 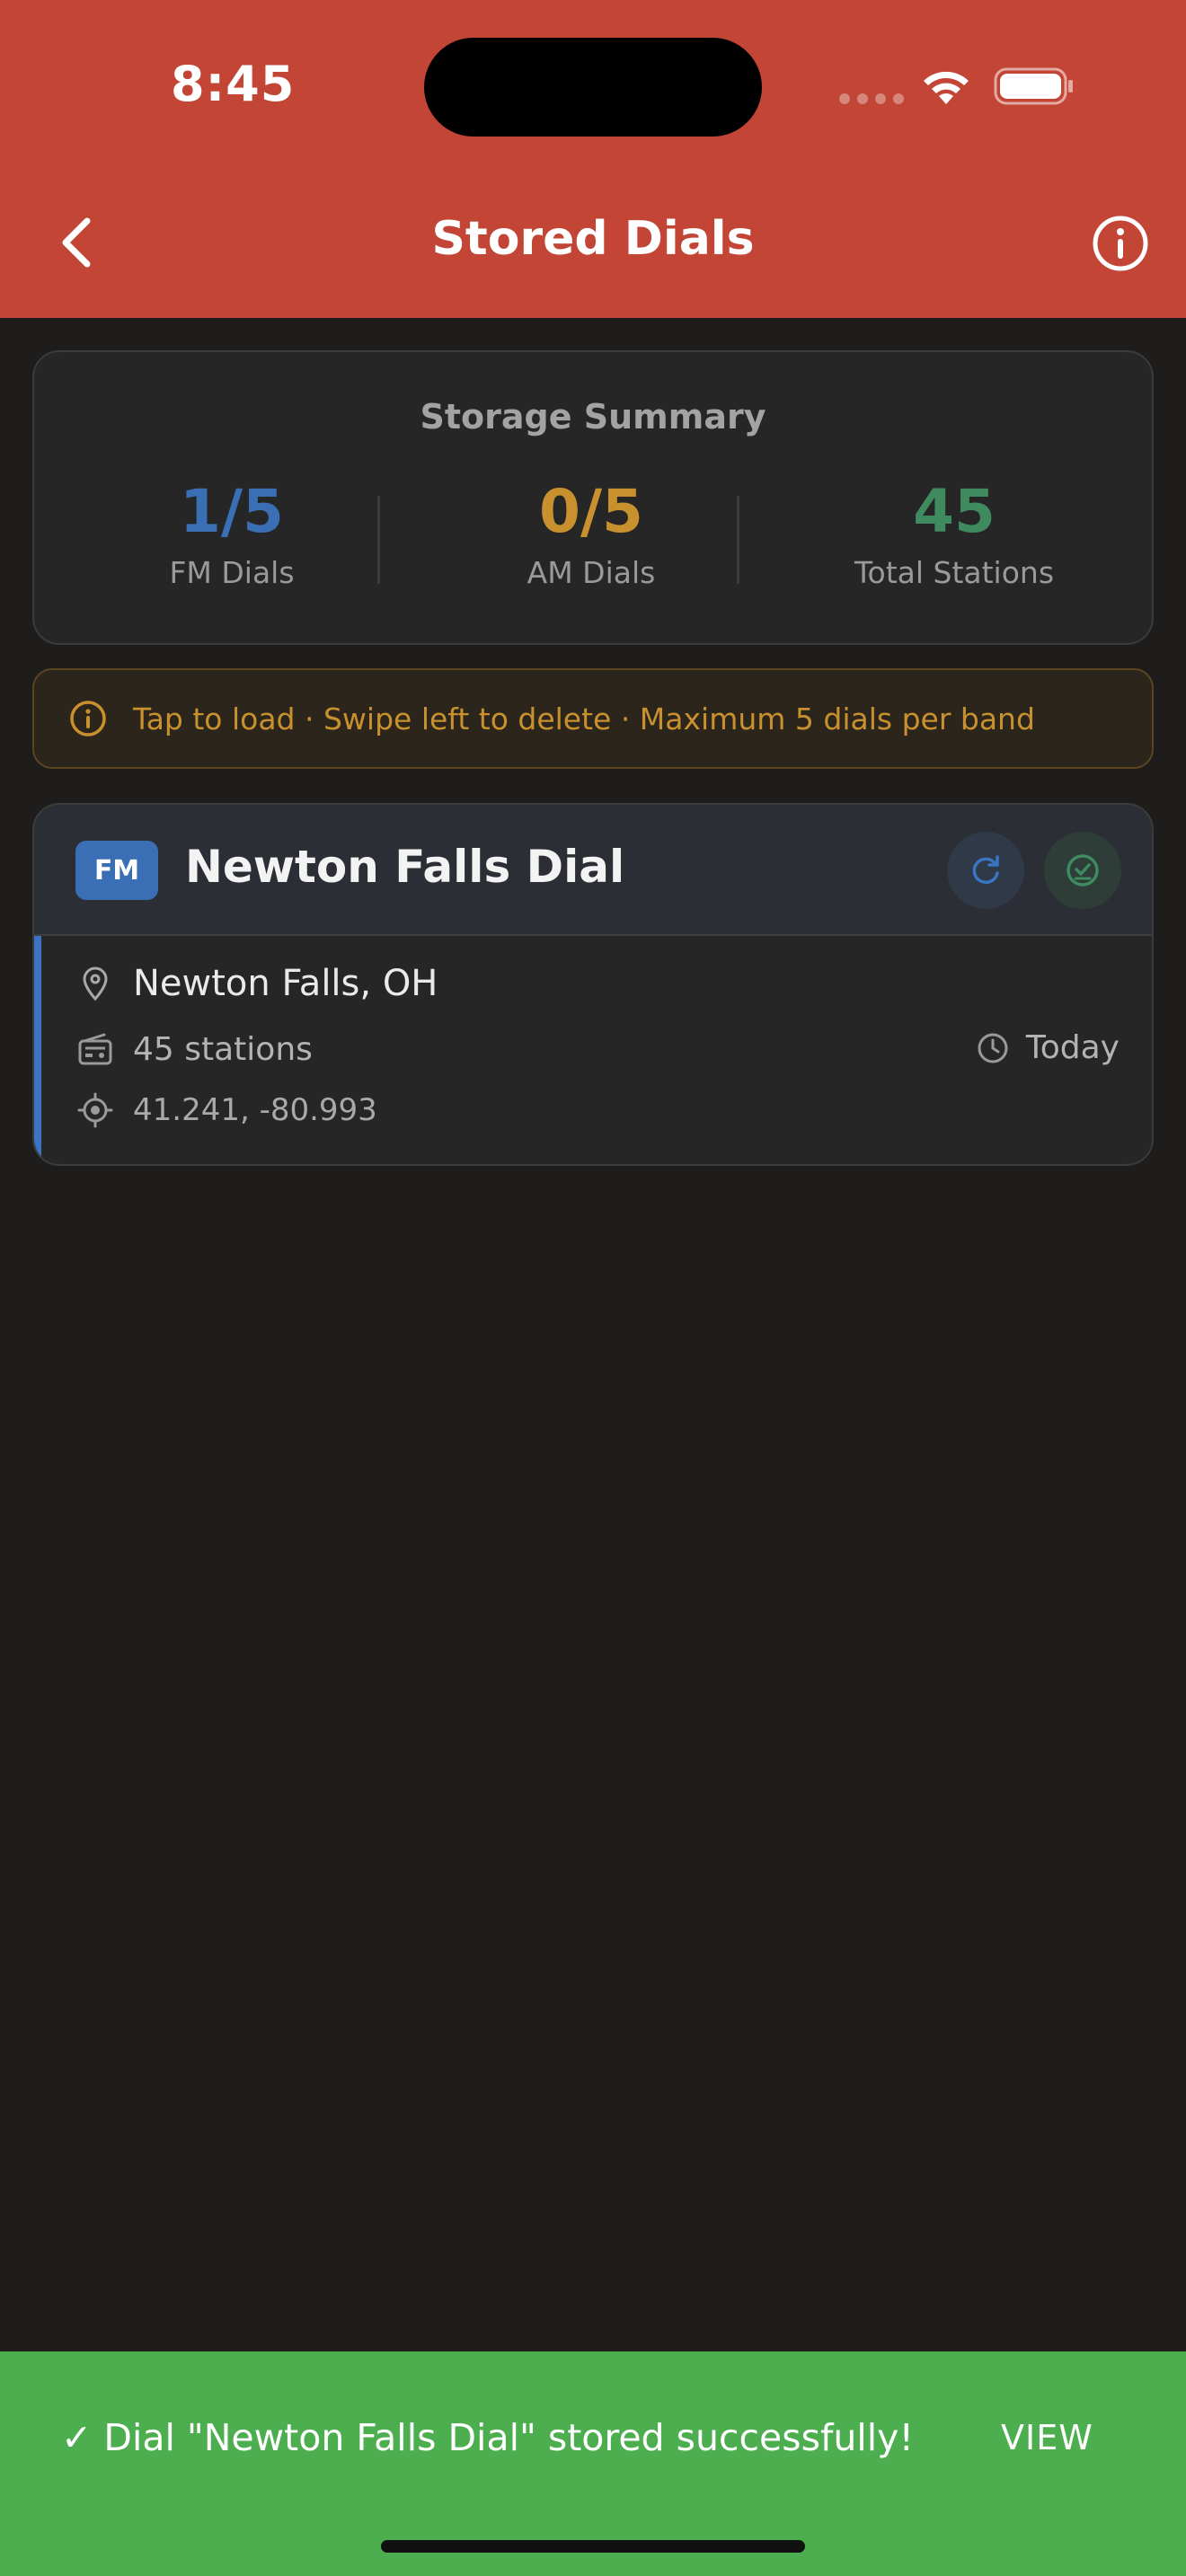 I want to click on am-dials-label: AM Dials, so click(x=591, y=572).